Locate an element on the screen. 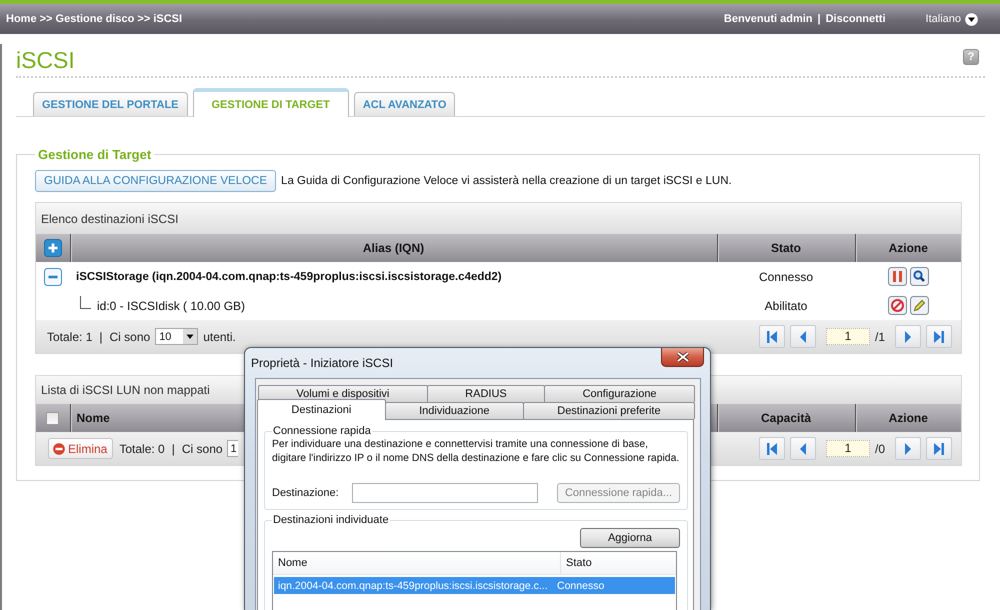 This screenshot has height=610, width=1000. close-icon is located at coordinates (682, 357).